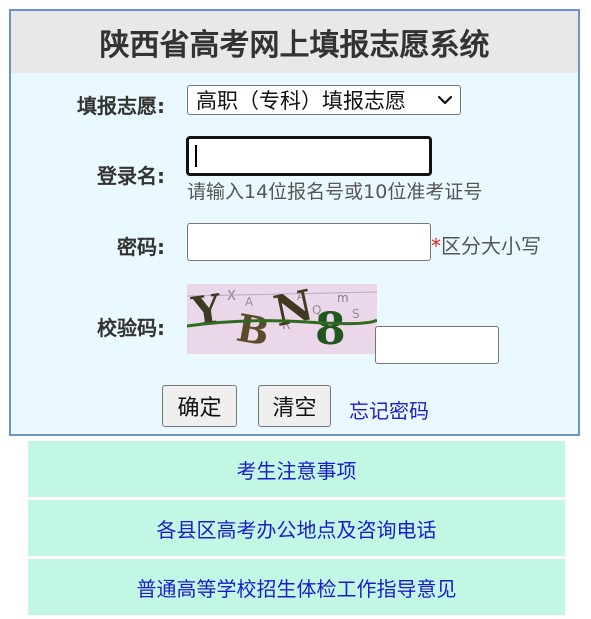 This screenshot has height=619, width=591. What do you see at coordinates (389, 409) in the screenshot?
I see `forgot-password-link: 忘记密码` at bounding box center [389, 409].